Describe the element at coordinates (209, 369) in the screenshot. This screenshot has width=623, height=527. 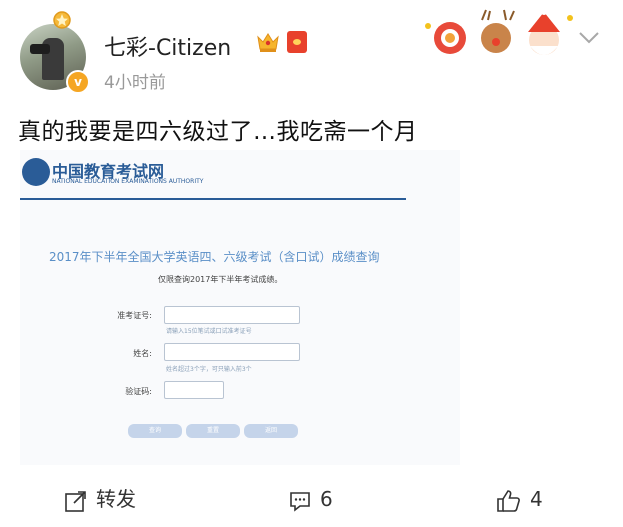
I see `name-hint: 姓名超过3个字，可只输入前3个` at that location.